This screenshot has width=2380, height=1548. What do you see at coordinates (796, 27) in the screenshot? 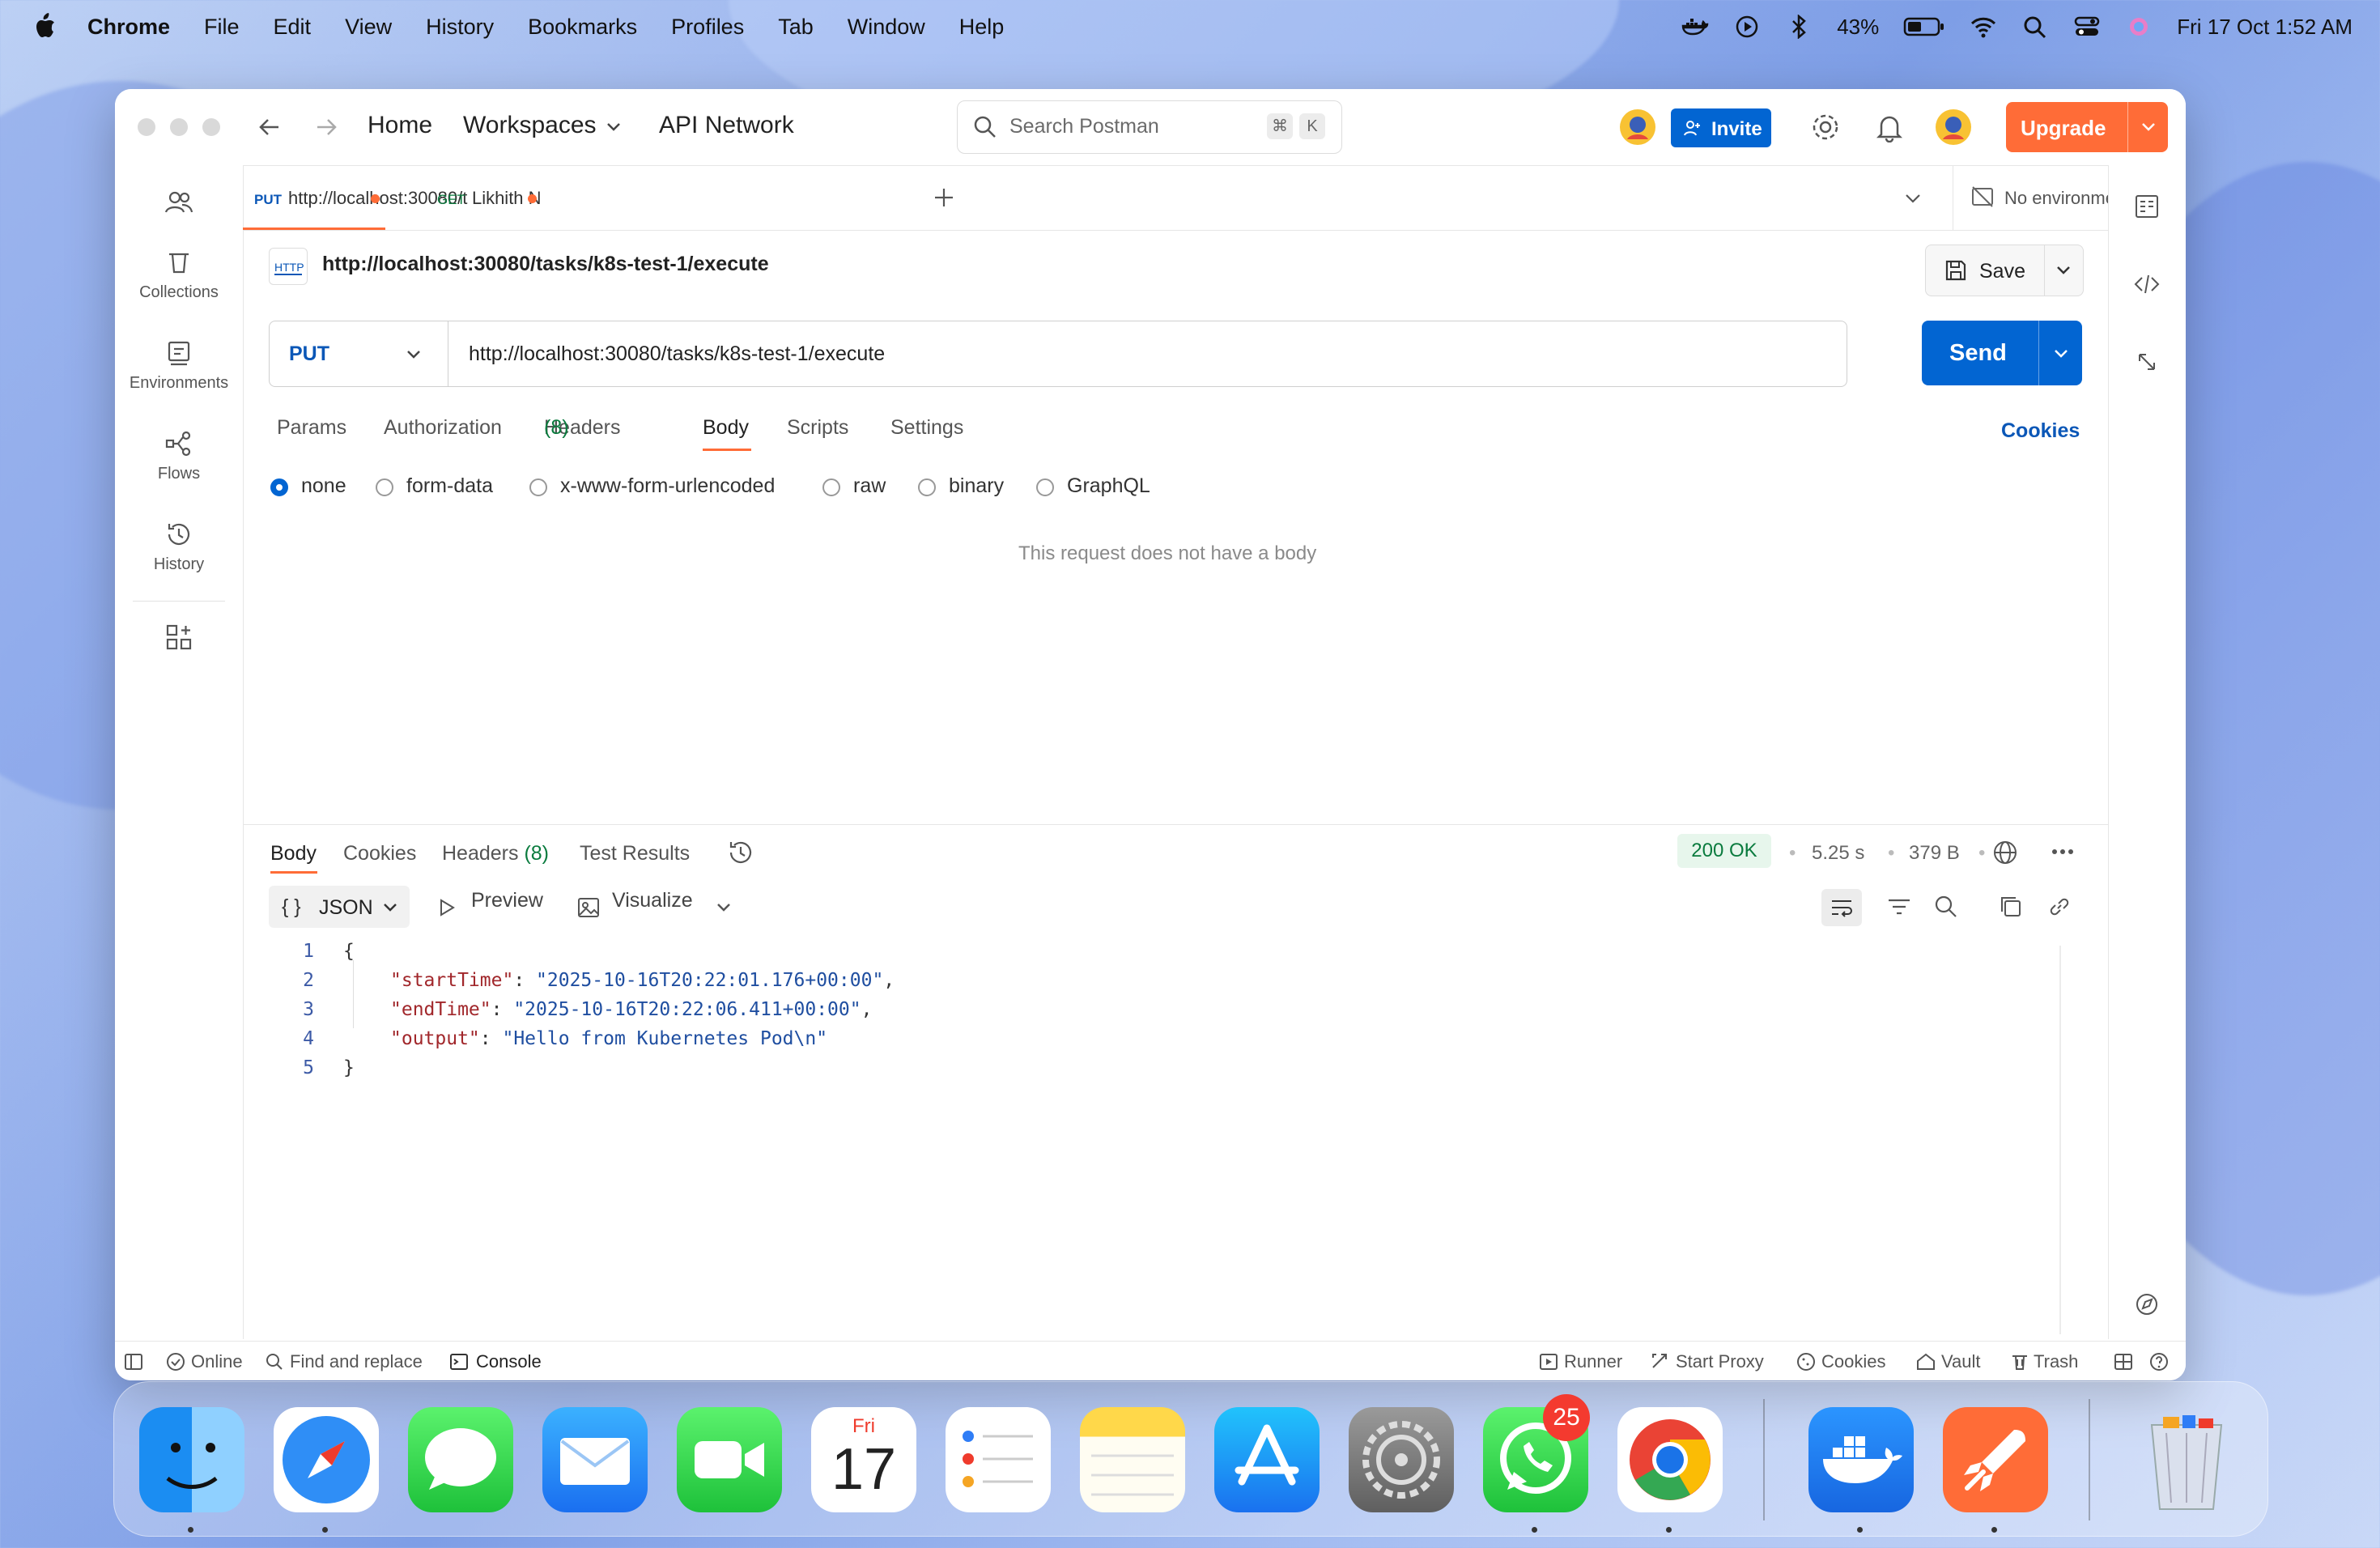
I see `menu-tab: Tab` at bounding box center [796, 27].